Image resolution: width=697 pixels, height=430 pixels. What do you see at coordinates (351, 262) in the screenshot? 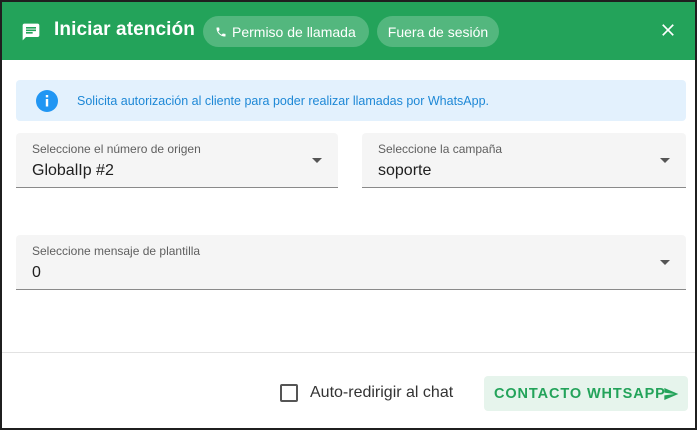
I see `template-message-select: Seleccione mensaje de plantilla 0` at bounding box center [351, 262].